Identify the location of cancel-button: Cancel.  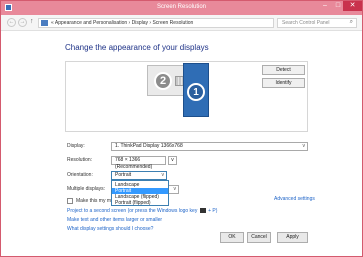
(259, 237).